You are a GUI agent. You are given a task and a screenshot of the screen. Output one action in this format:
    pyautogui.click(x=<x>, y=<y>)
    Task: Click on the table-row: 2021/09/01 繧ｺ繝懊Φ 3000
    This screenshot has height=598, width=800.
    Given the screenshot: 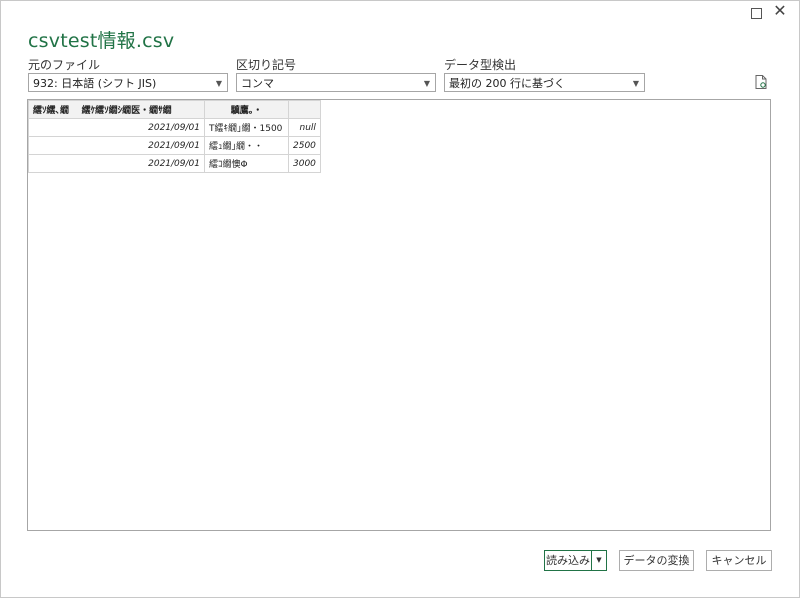 What is the action you would take?
    pyautogui.click(x=174, y=163)
    